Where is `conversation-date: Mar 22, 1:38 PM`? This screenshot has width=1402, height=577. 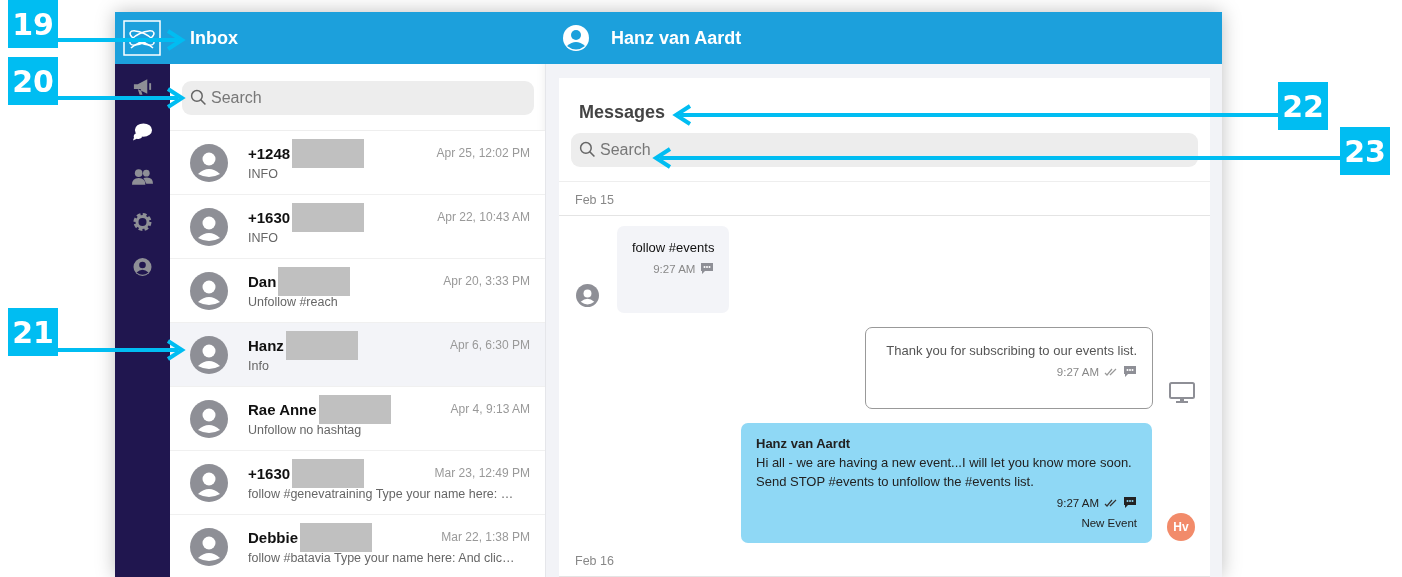 conversation-date: Mar 22, 1:38 PM is located at coordinates (485, 537).